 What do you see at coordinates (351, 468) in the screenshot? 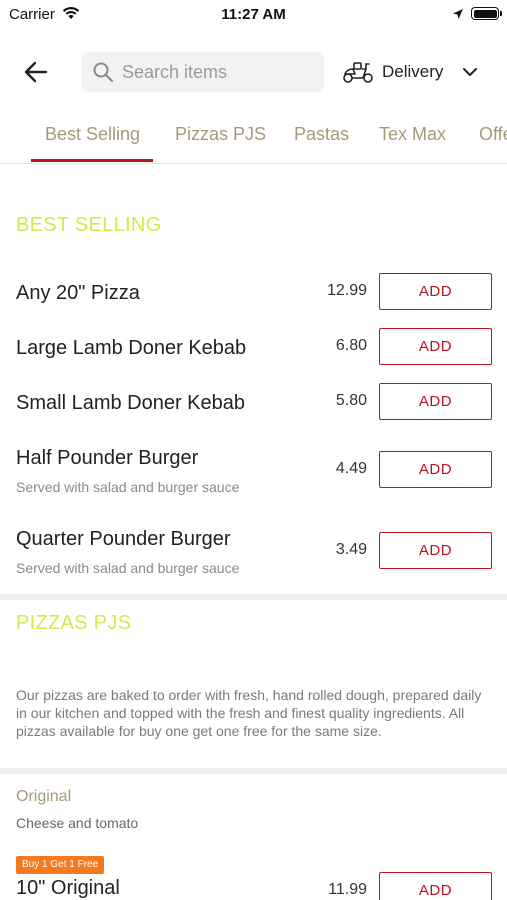
I see `item-price: 4.49` at bounding box center [351, 468].